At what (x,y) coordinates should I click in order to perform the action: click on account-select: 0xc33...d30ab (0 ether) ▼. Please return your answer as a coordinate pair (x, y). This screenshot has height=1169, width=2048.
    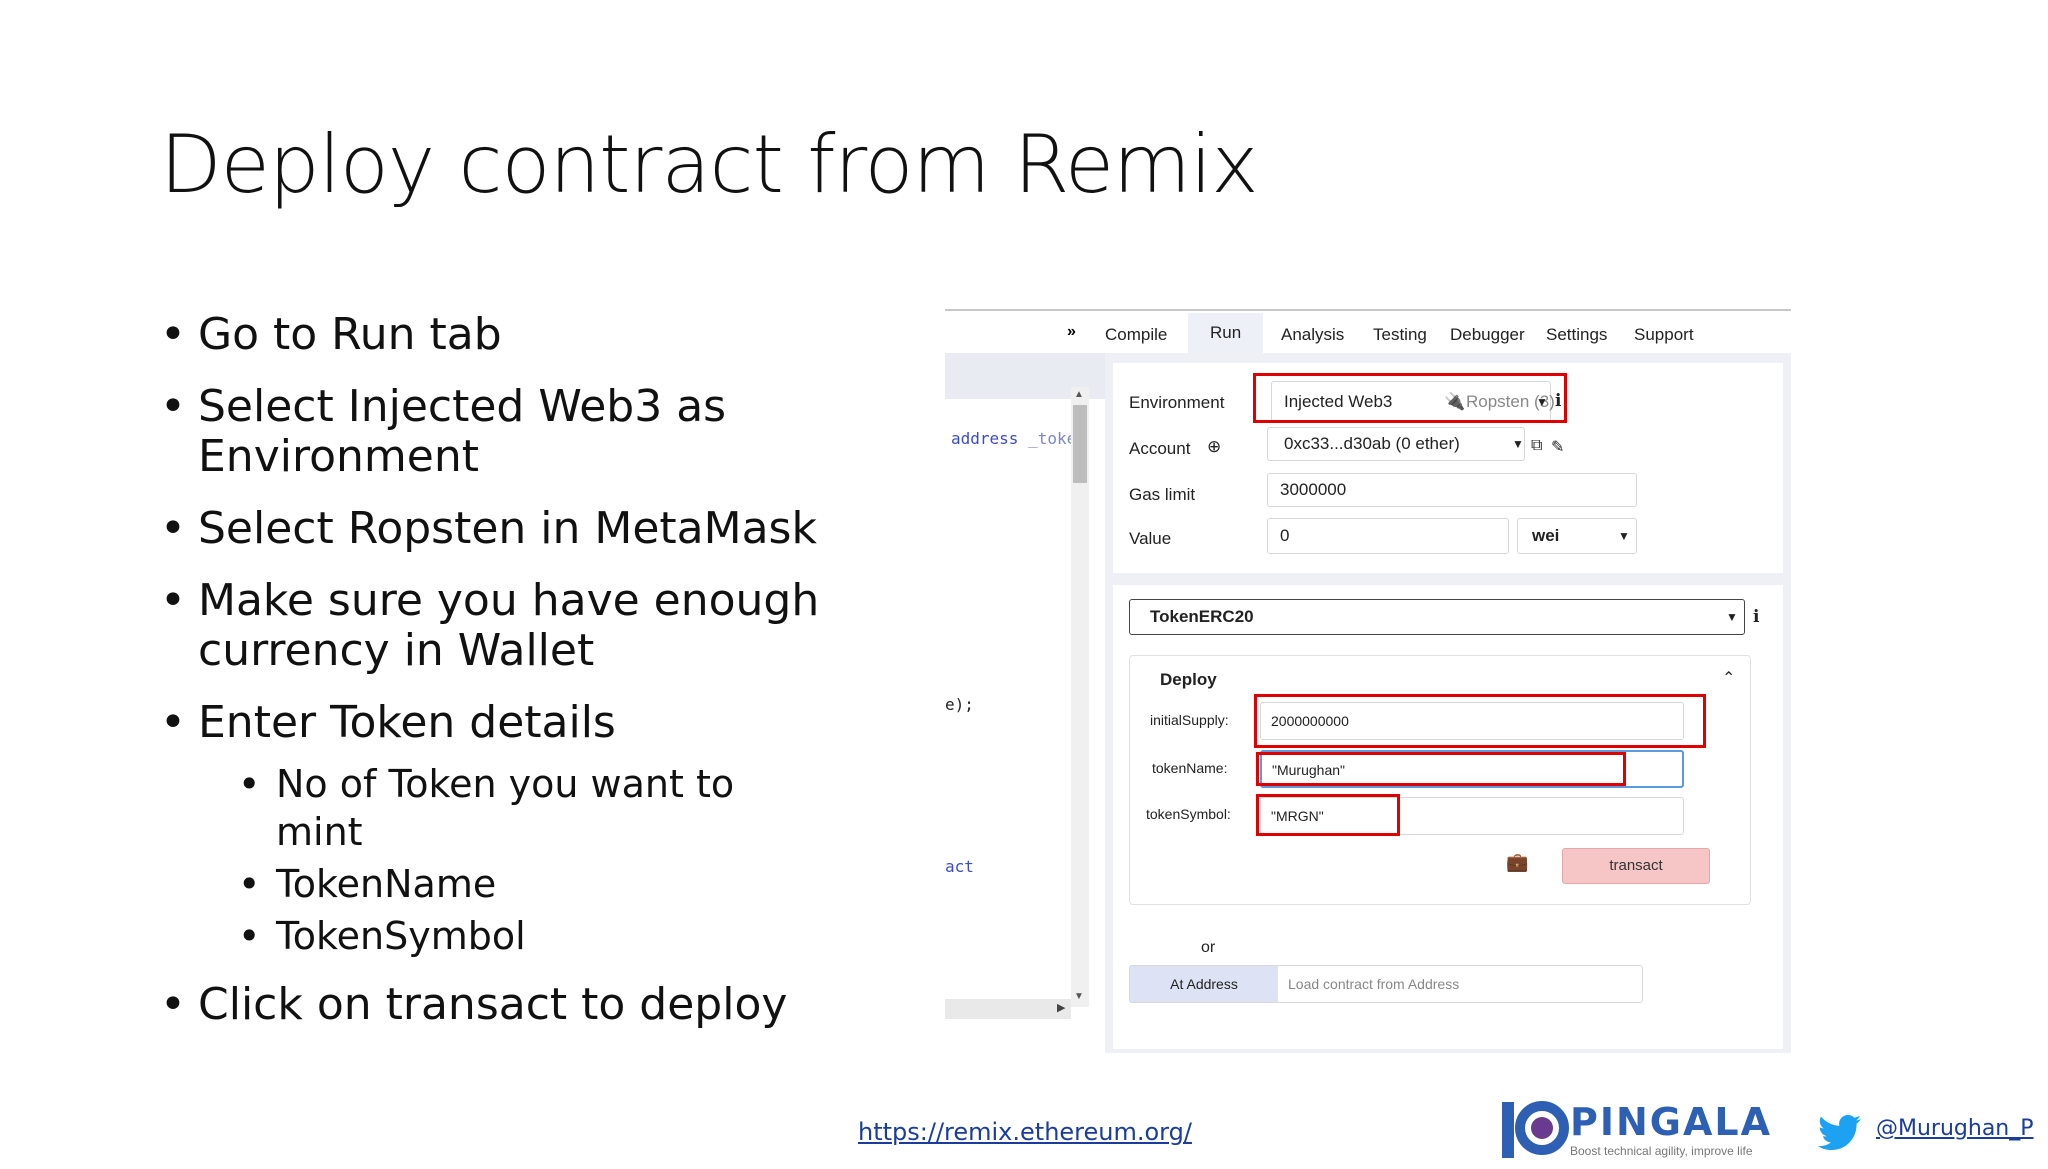
    Looking at the image, I should click on (1396, 444).